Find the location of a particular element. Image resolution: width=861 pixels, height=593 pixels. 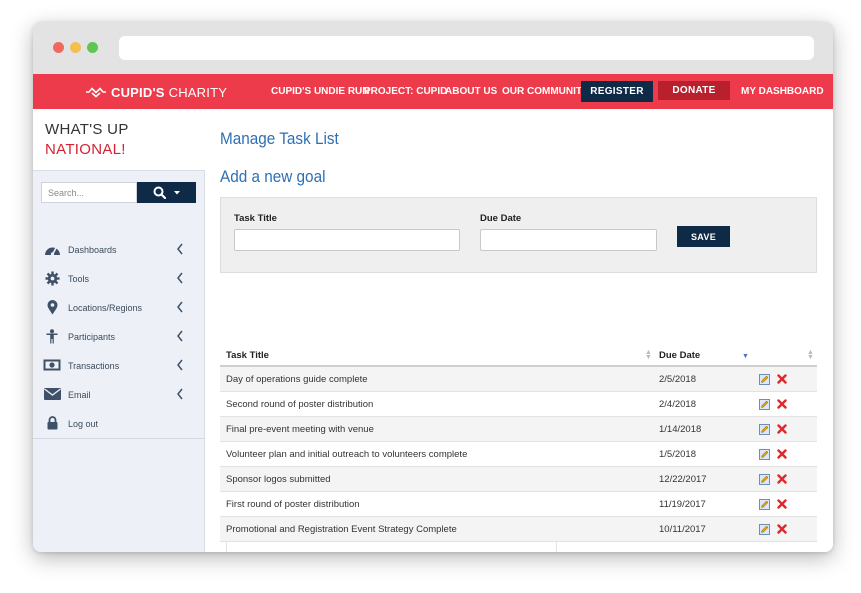

person-icon is located at coordinates (52, 336).